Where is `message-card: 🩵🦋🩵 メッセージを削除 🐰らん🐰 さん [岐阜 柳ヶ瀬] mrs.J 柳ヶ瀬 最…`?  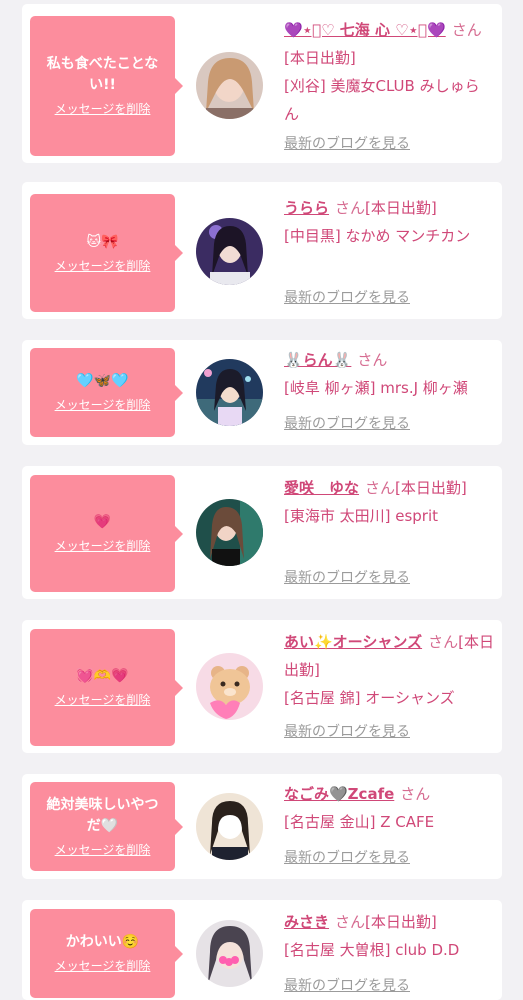 message-card: 🩵🦋🩵 メッセージを削除 🐰らん🐰 さん [岐阜 柳ヶ瀬] mrs.J 柳ヶ瀬 最… is located at coordinates (262, 392).